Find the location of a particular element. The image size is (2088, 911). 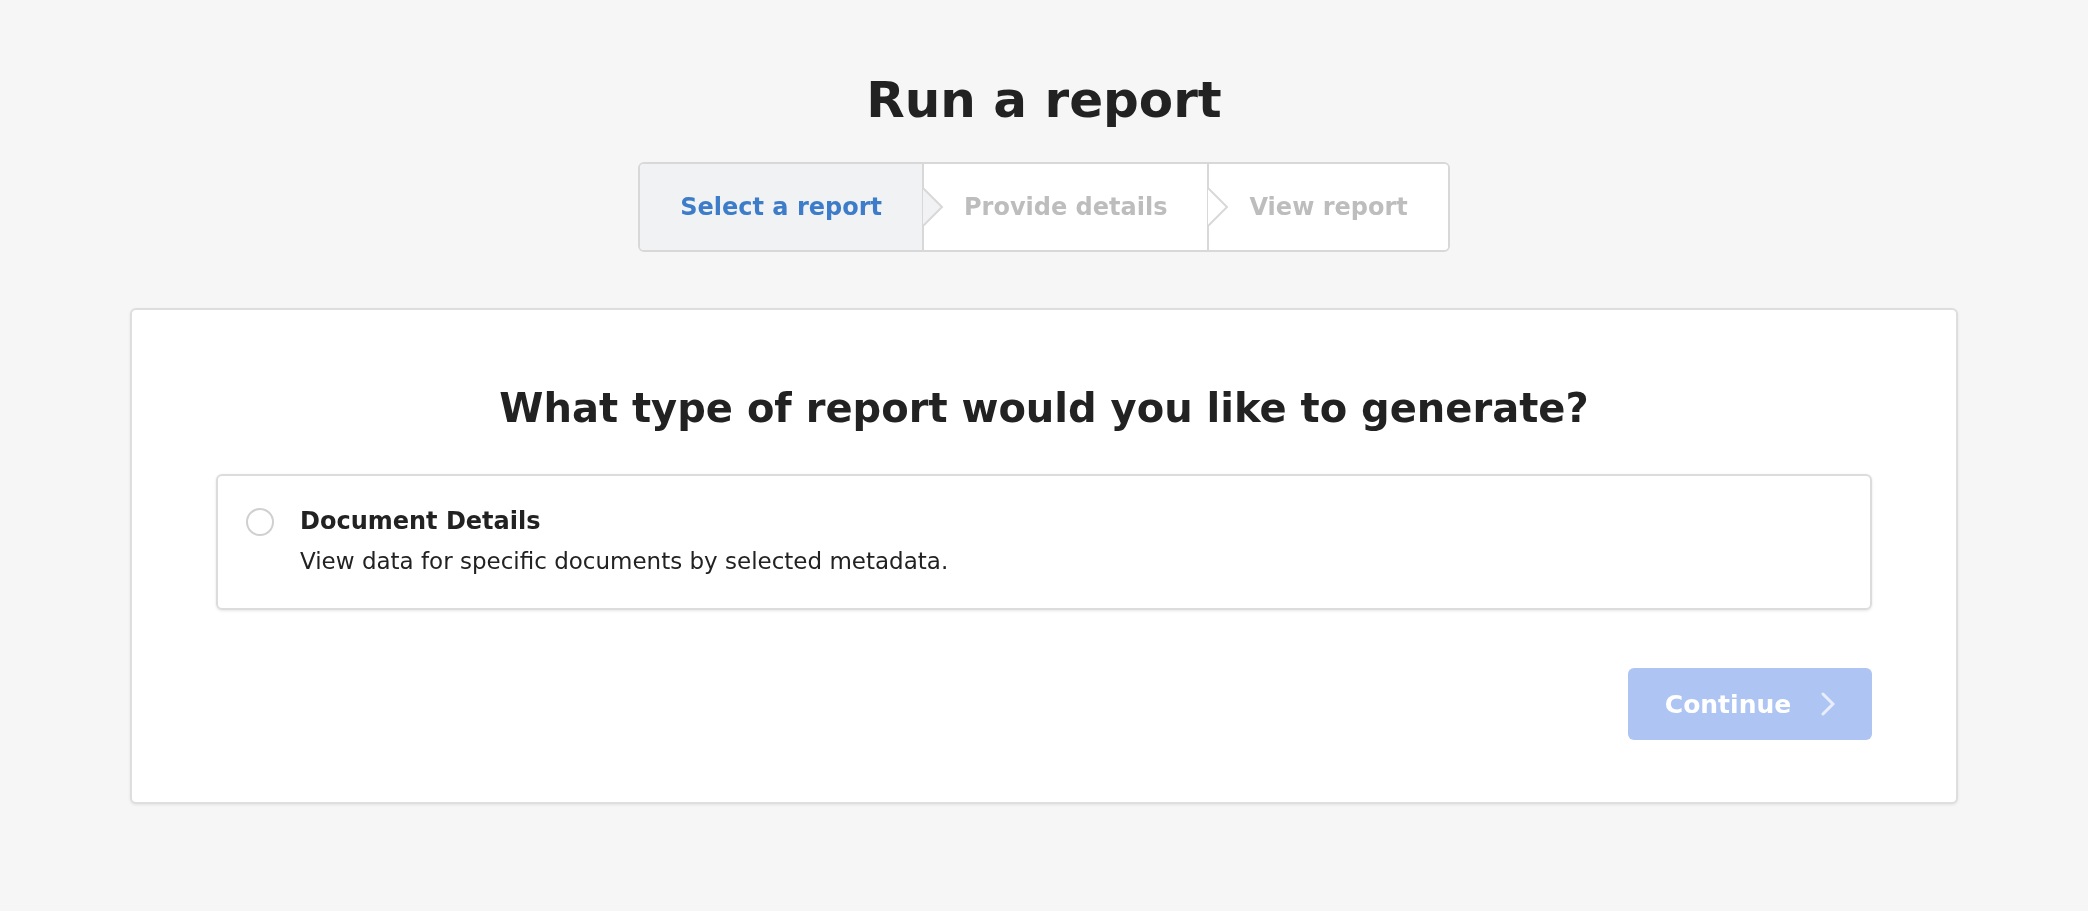

page-title: Run a report is located at coordinates (1044, 100).